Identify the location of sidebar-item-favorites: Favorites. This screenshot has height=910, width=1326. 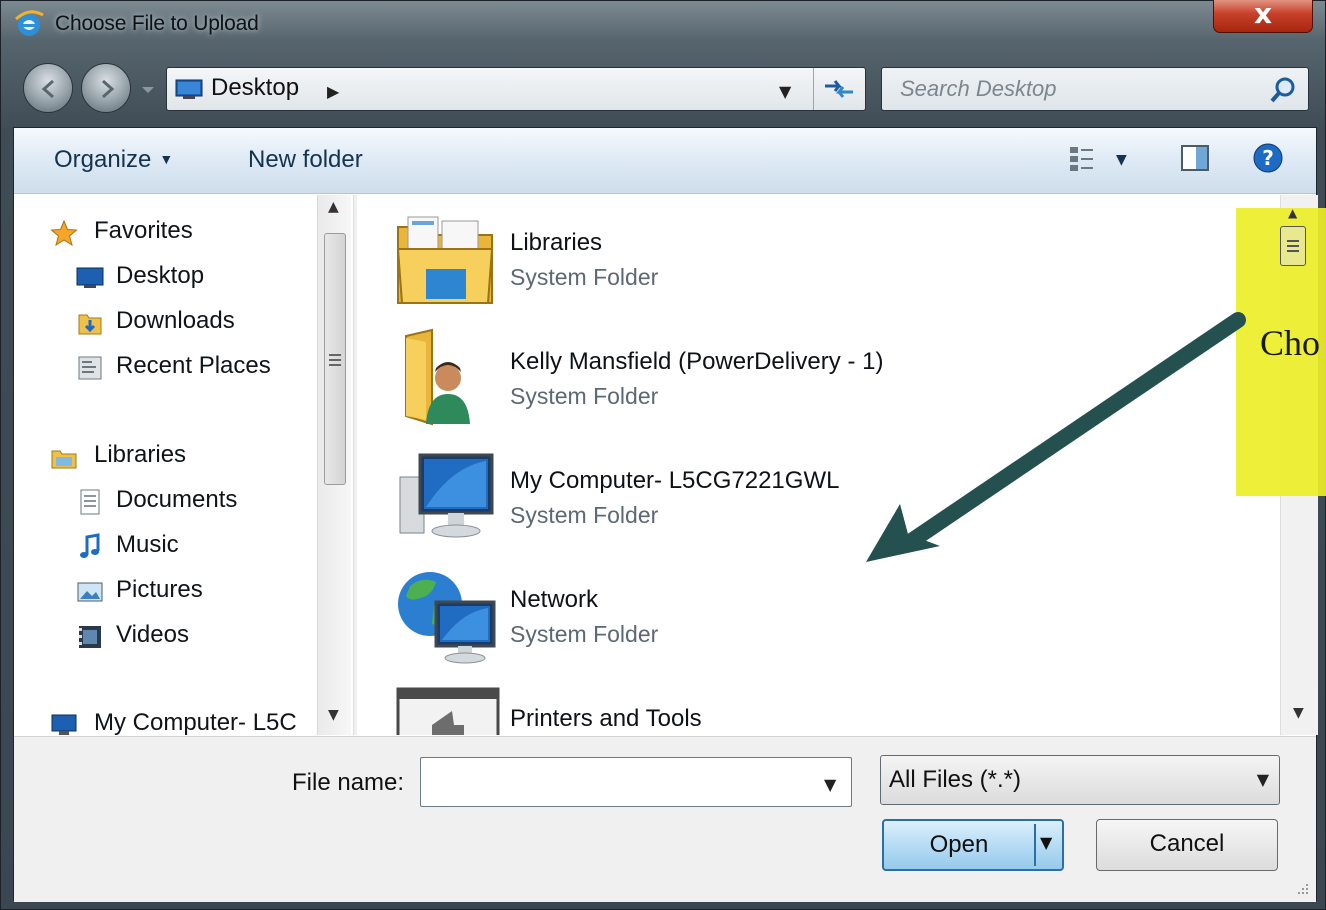
(121, 232).